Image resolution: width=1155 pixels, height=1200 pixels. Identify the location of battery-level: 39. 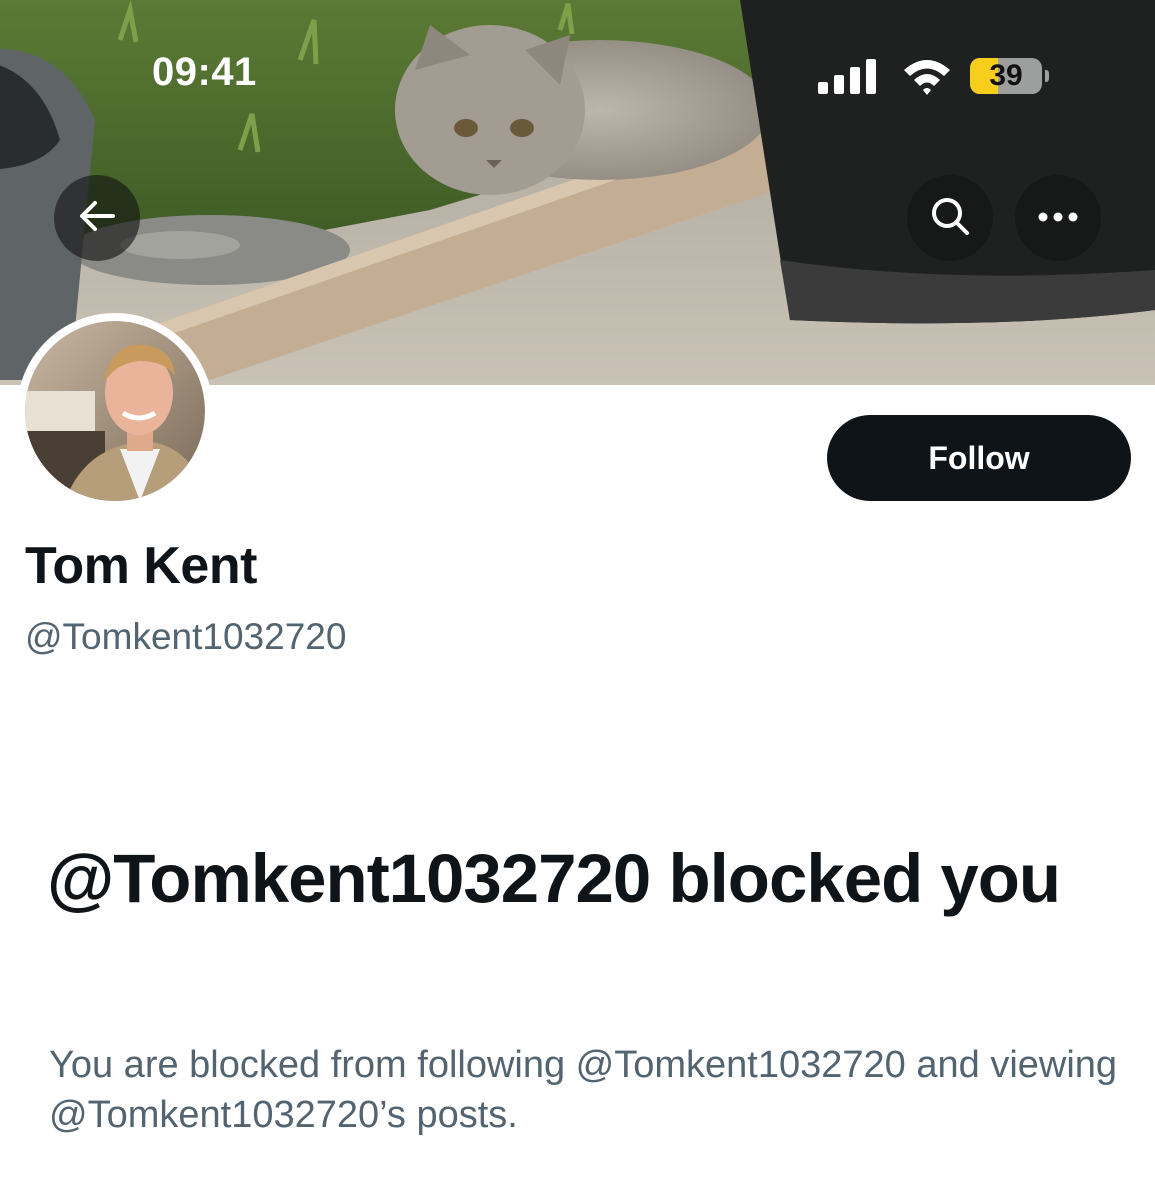
(1006, 75).